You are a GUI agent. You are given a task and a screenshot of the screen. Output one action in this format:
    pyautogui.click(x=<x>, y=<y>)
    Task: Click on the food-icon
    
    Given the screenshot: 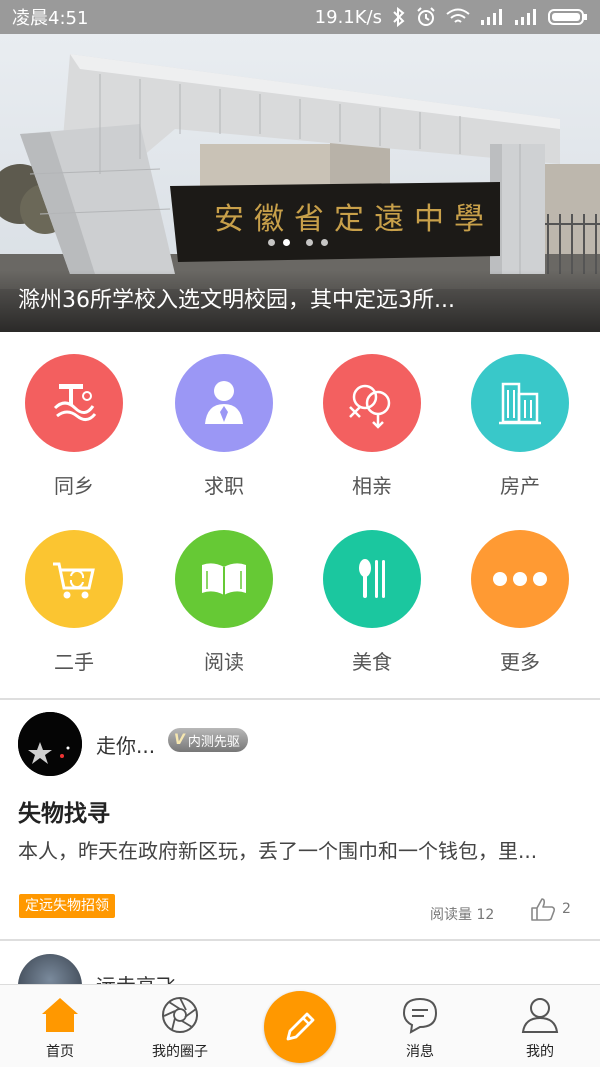 What is the action you would take?
    pyautogui.click(x=372, y=579)
    